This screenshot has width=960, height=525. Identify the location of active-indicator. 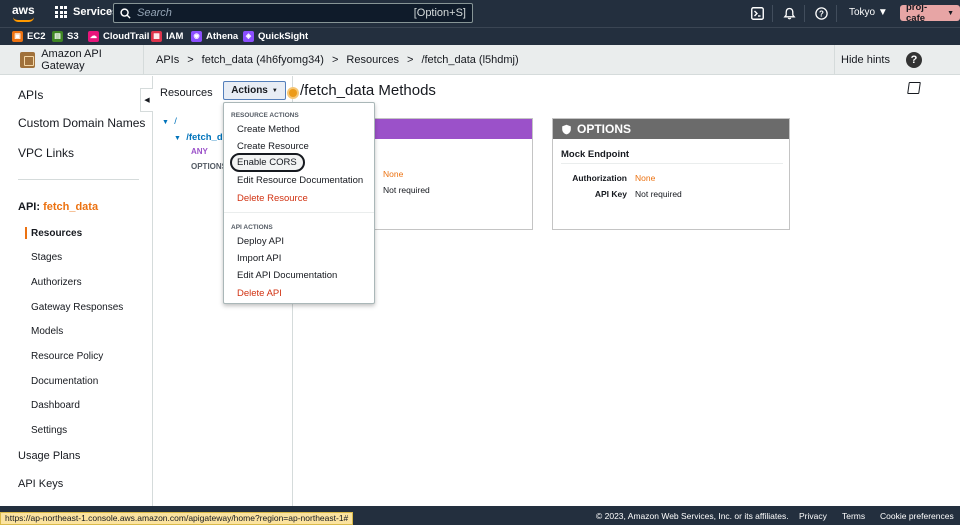
(26, 233).